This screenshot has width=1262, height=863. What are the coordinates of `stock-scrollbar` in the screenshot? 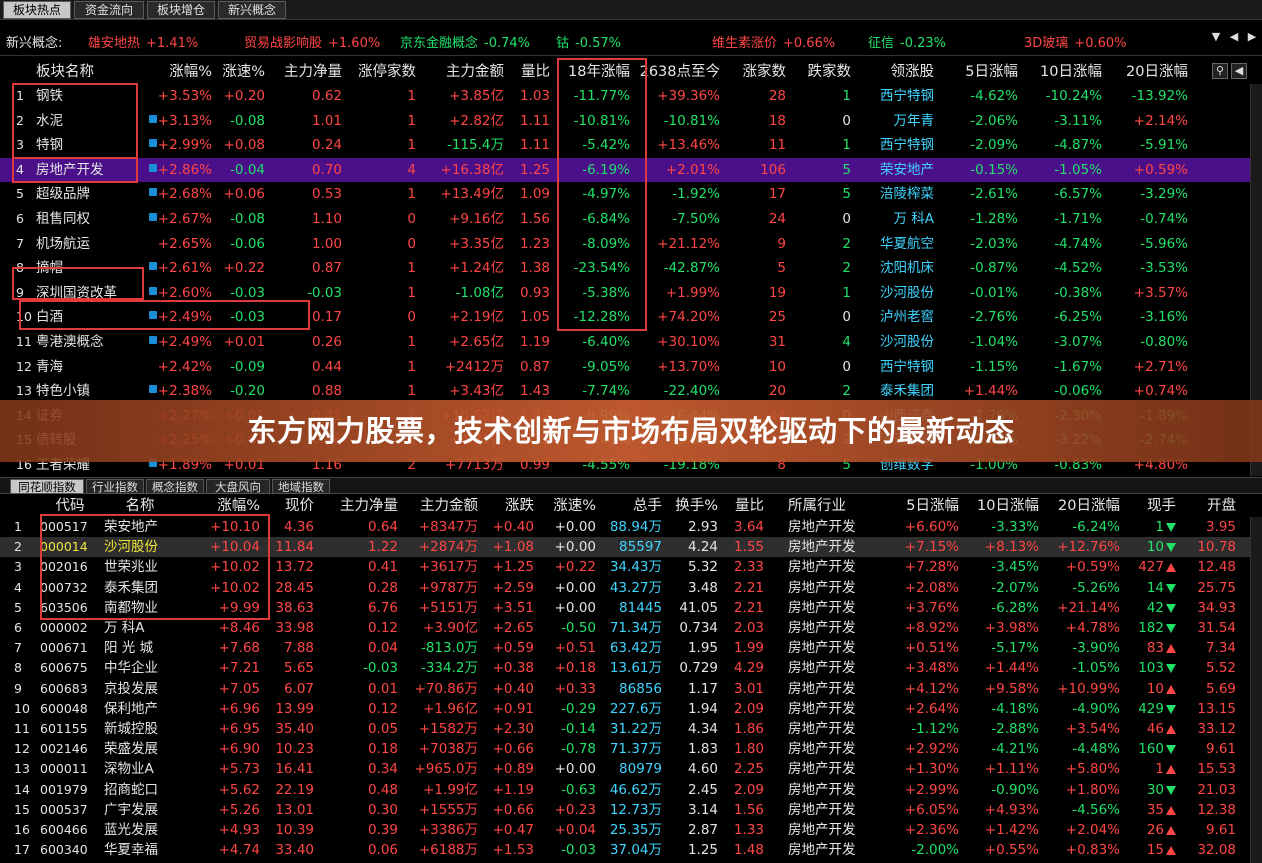 It's located at (1256, 690).